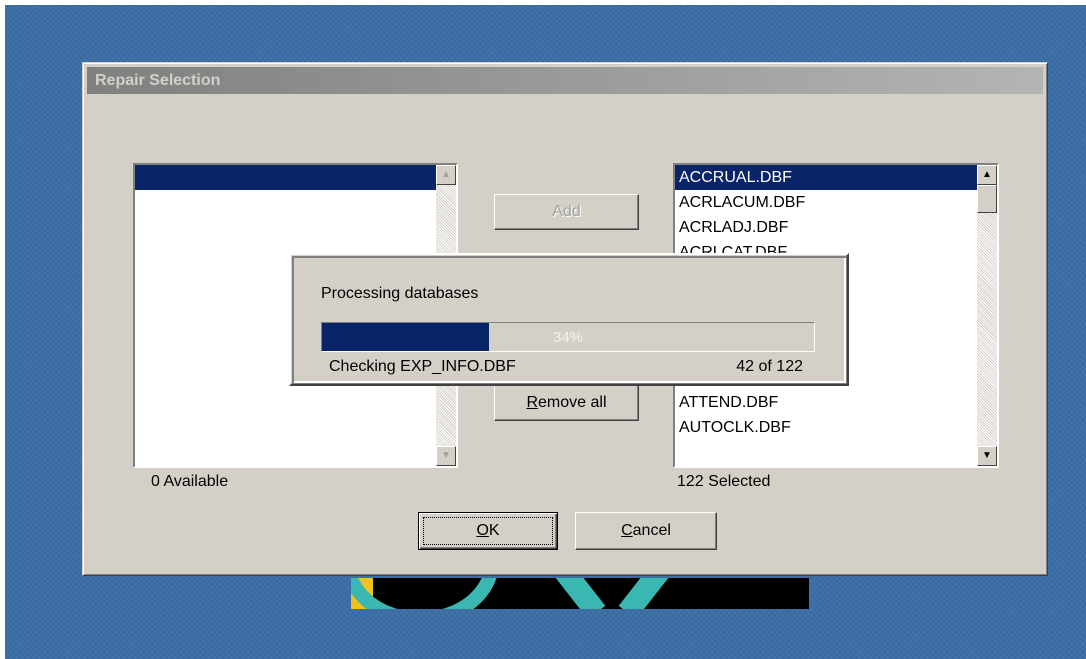 The height and width of the screenshot is (659, 1086). Describe the element at coordinates (158, 80) in the screenshot. I see `dialog-title: Repair Selection` at that location.